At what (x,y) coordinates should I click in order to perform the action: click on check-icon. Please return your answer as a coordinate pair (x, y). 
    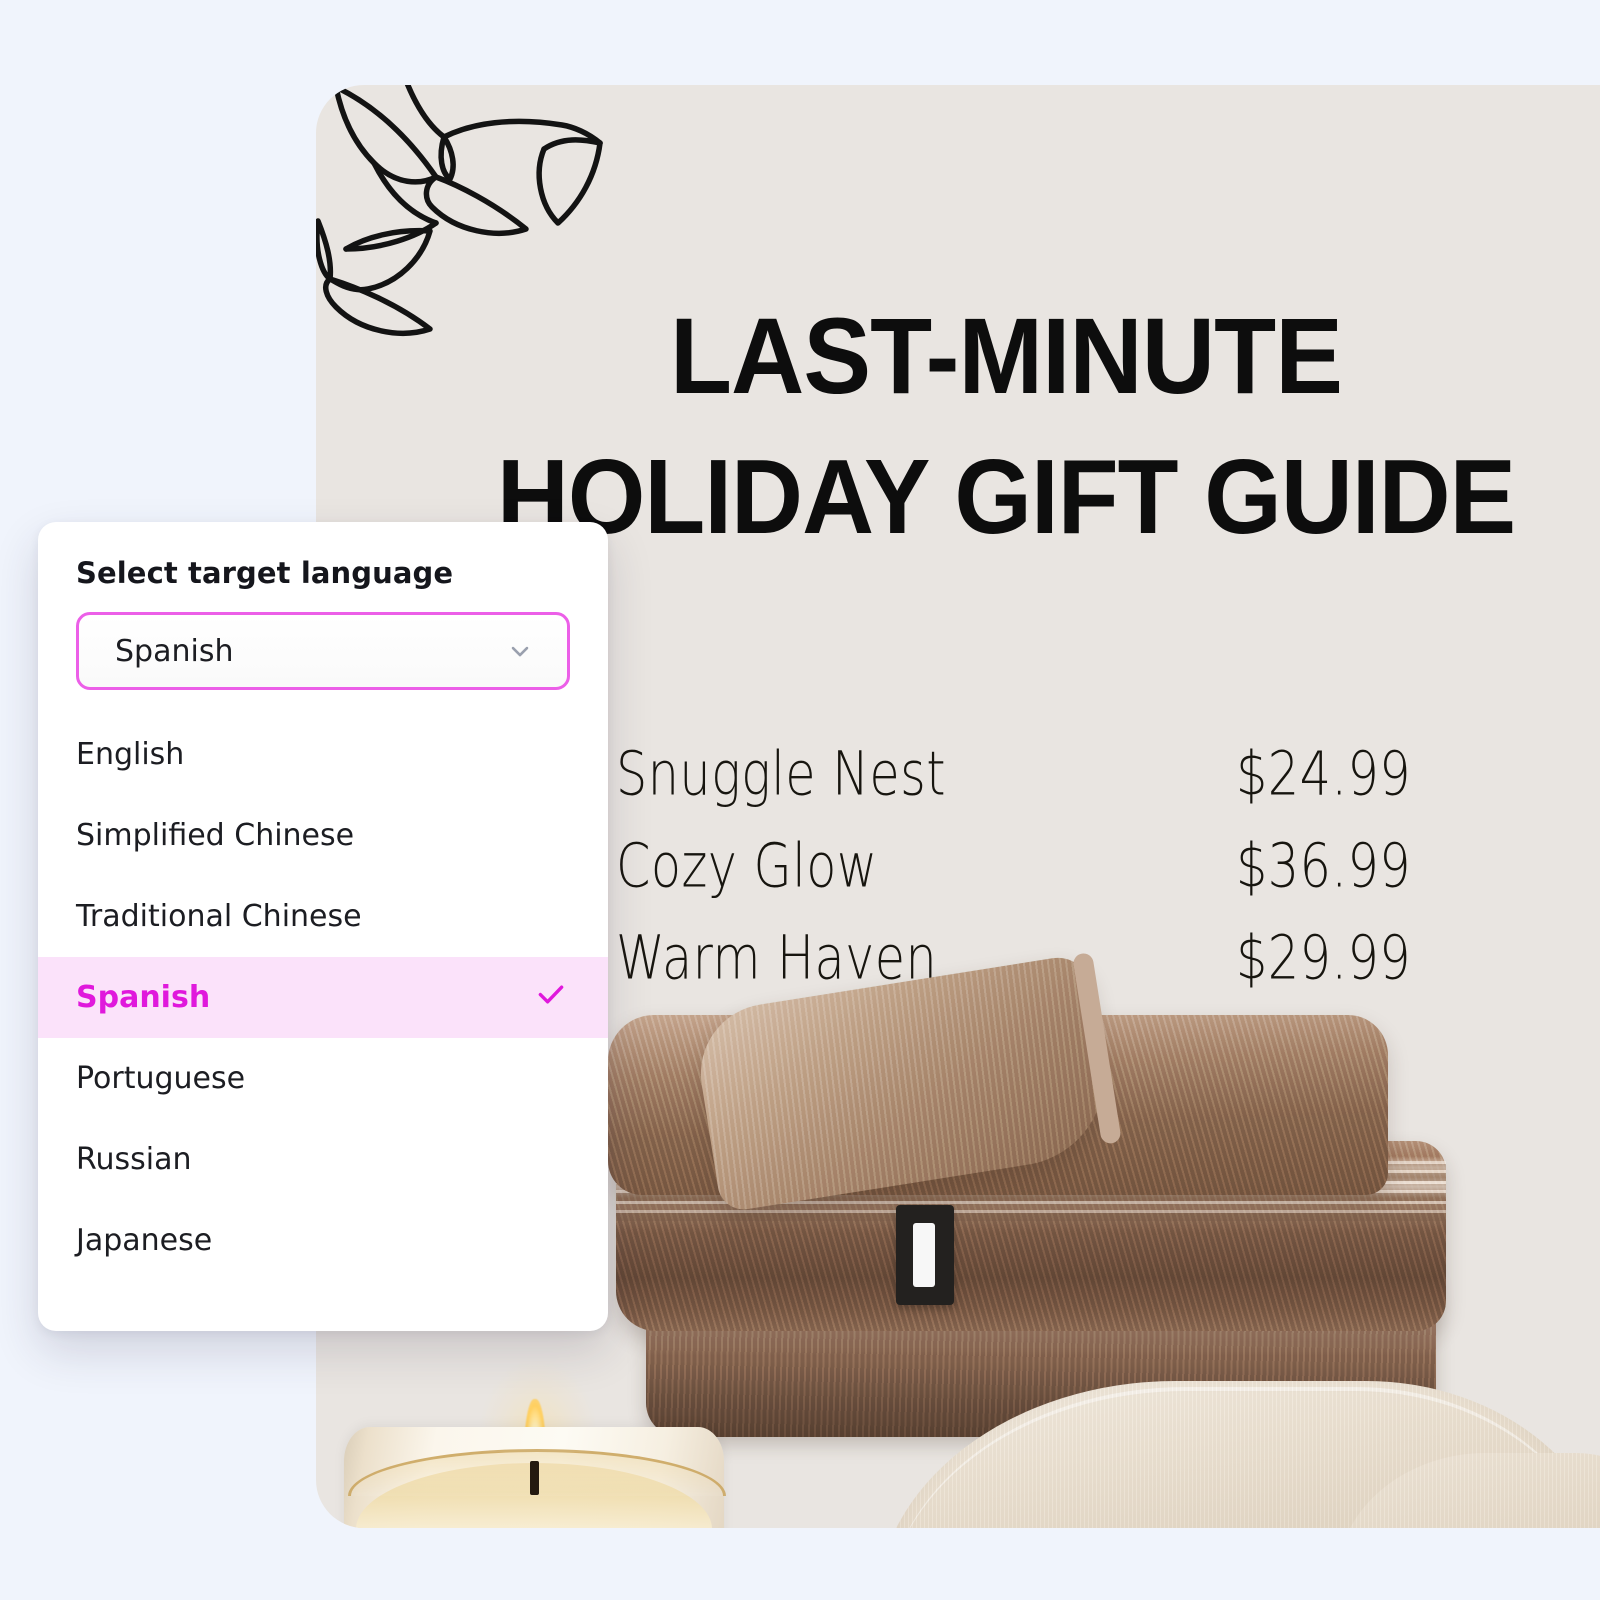
    Looking at the image, I should click on (551, 998).